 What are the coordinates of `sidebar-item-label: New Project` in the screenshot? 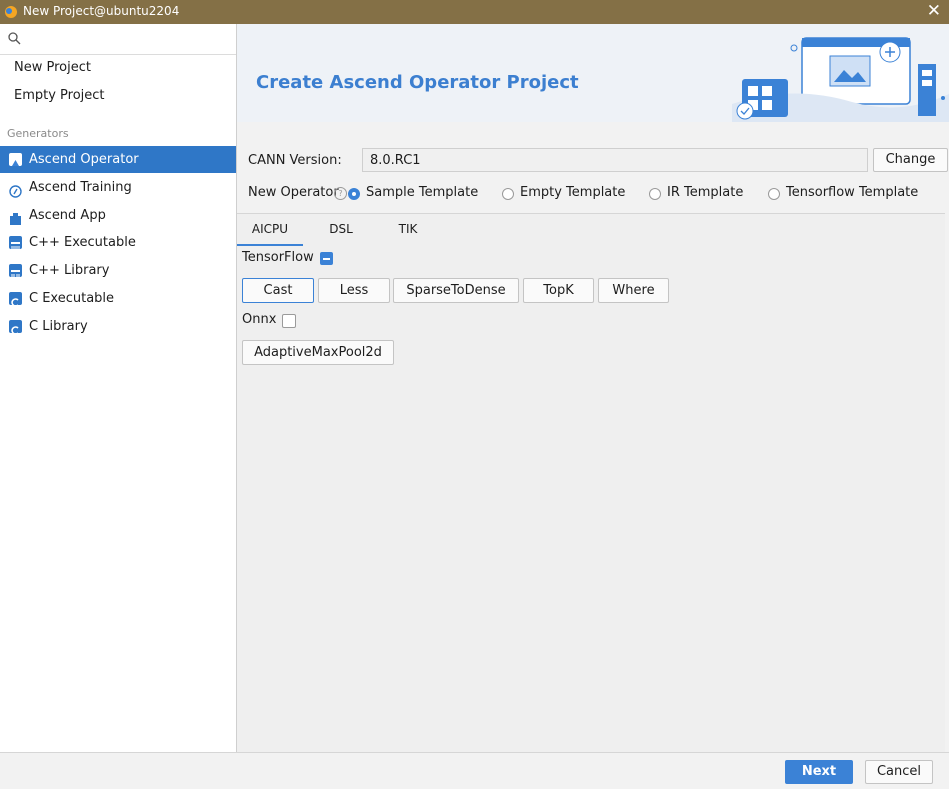 It's located at (52, 67).